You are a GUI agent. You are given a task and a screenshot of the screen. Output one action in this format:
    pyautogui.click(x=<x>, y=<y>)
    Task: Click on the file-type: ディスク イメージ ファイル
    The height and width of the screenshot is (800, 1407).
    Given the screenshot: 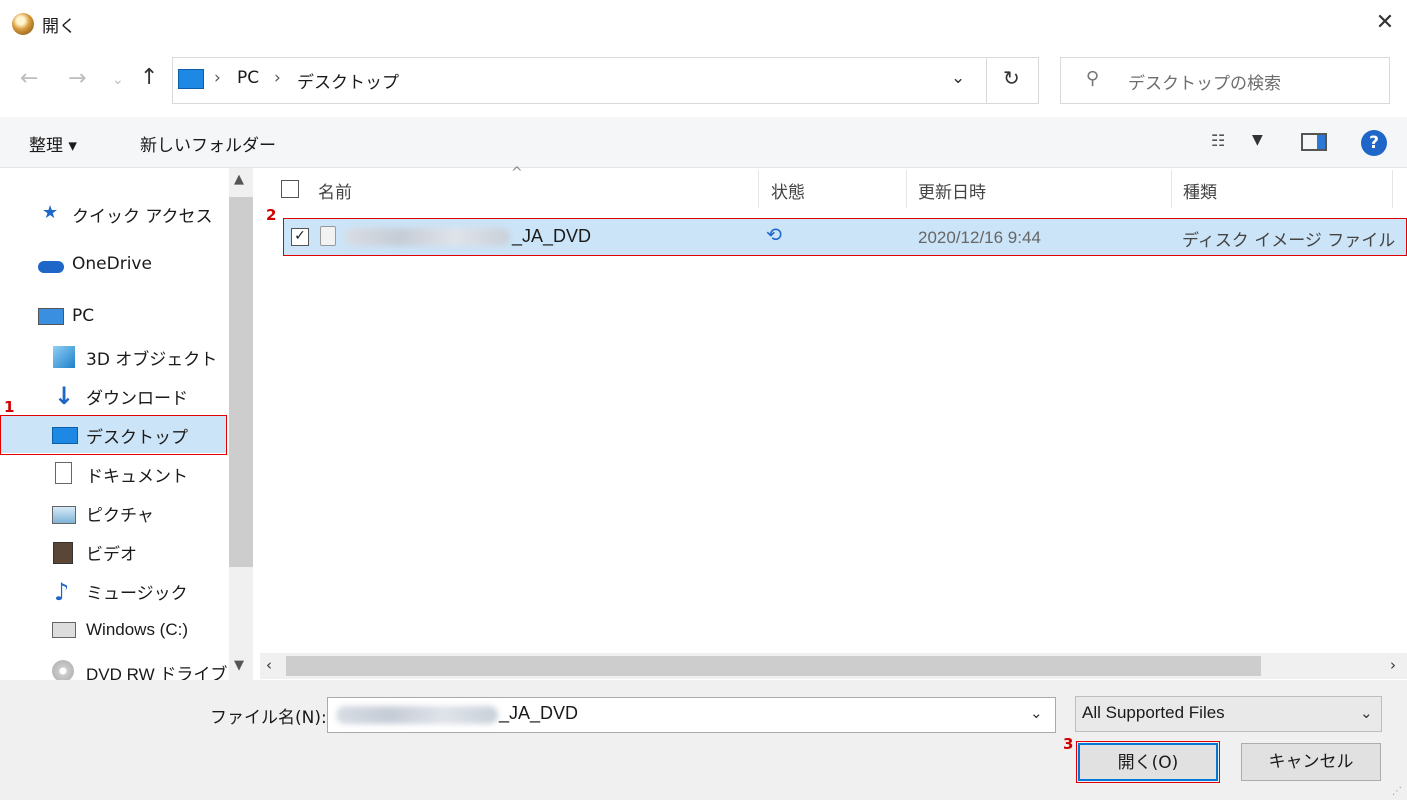 What is the action you would take?
    pyautogui.click(x=1289, y=241)
    